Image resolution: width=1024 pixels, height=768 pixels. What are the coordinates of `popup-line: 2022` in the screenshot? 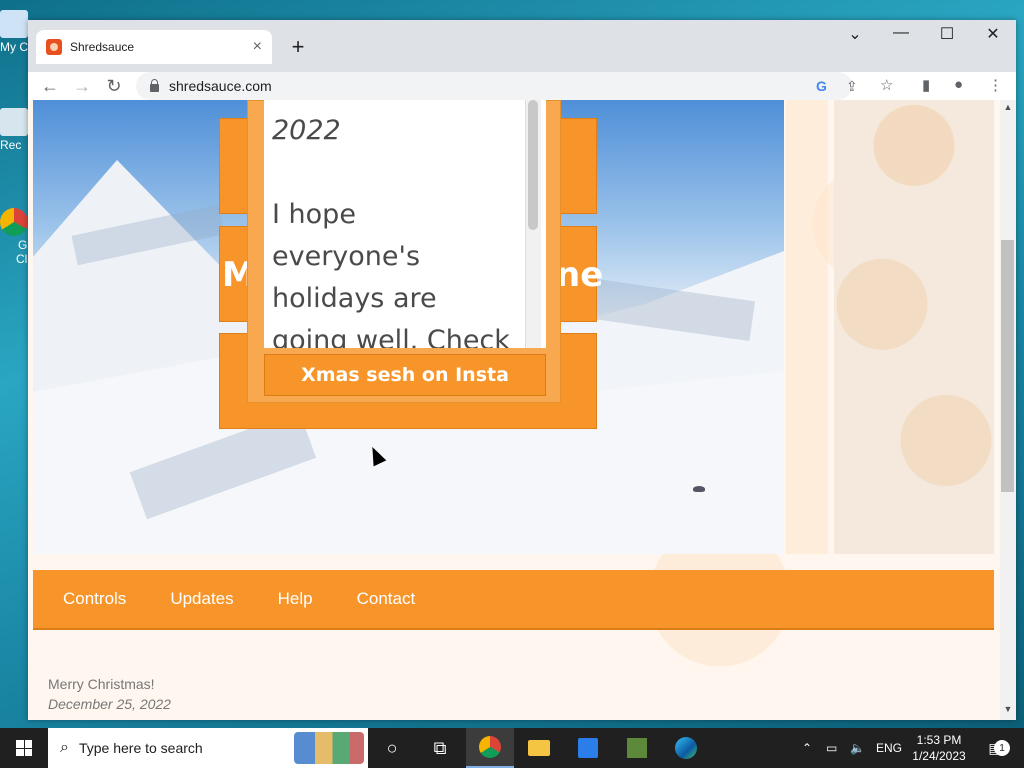 It's located at (306, 130).